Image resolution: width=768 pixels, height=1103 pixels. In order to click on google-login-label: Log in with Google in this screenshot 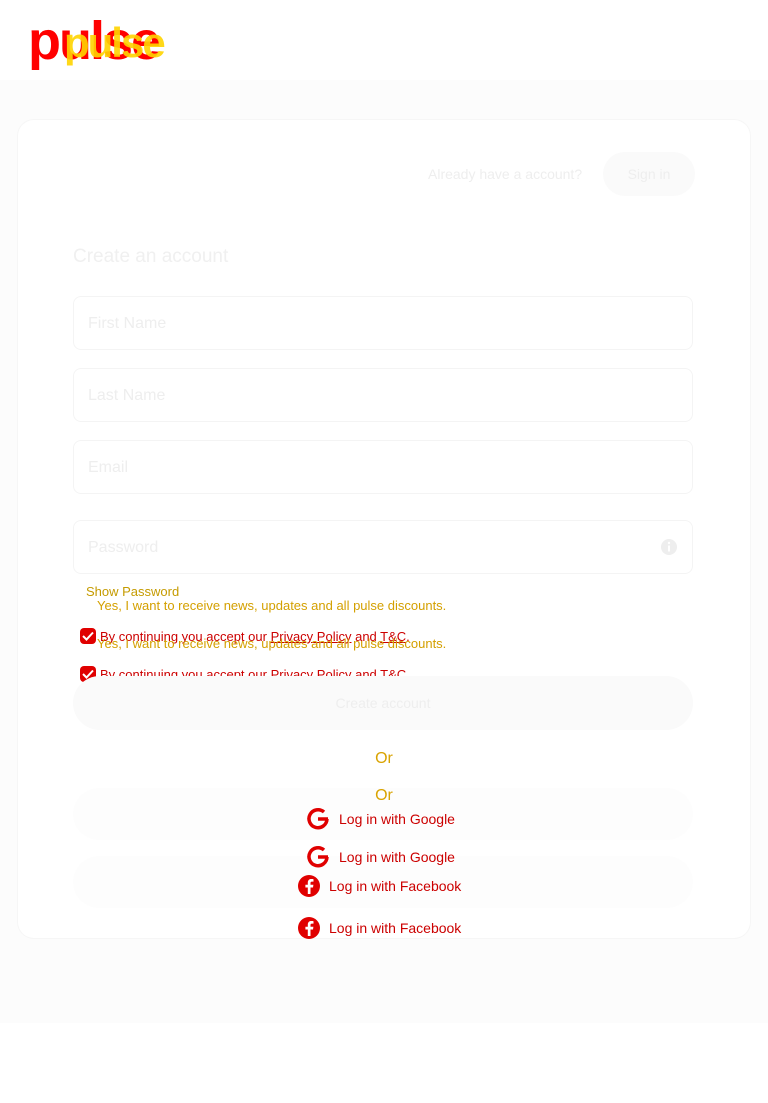, I will do `click(380, 819)`.